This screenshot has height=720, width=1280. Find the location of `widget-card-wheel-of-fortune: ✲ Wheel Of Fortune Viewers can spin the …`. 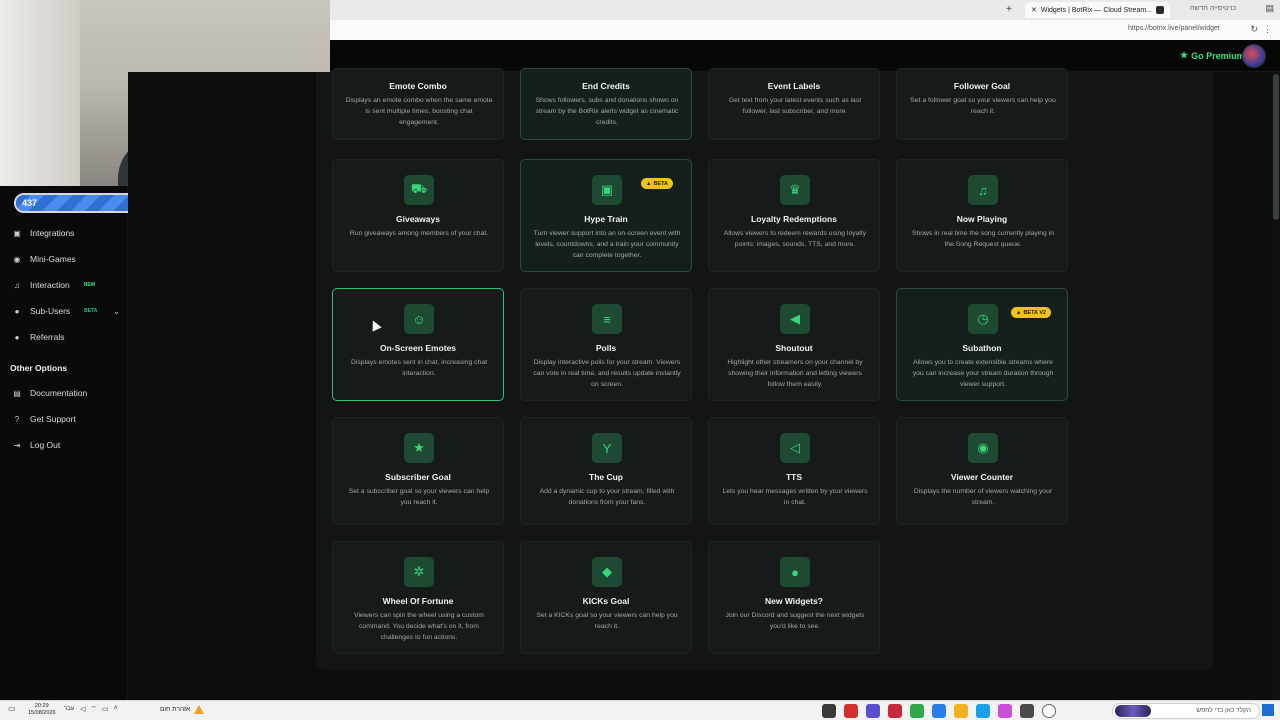

widget-card-wheel-of-fortune: ✲ Wheel Of Fortune Viewers can spin the … is located at coordinates (418, 597).